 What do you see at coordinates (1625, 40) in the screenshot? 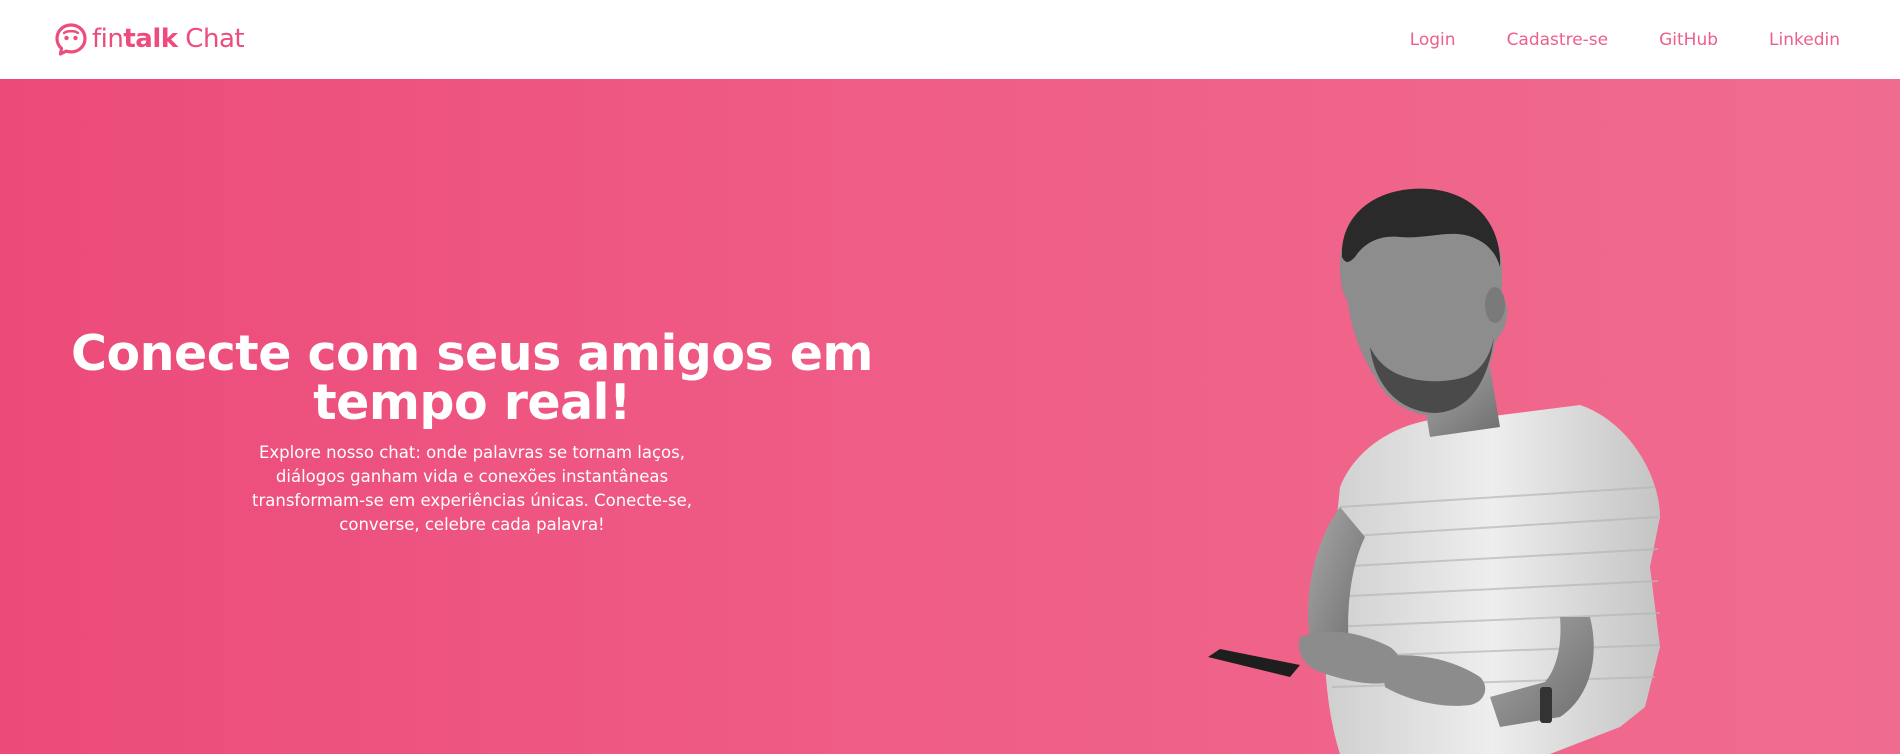
I see `nav-links: Login Cadastre-se GitHub Linkedin` at bounding box center [1625, 40].